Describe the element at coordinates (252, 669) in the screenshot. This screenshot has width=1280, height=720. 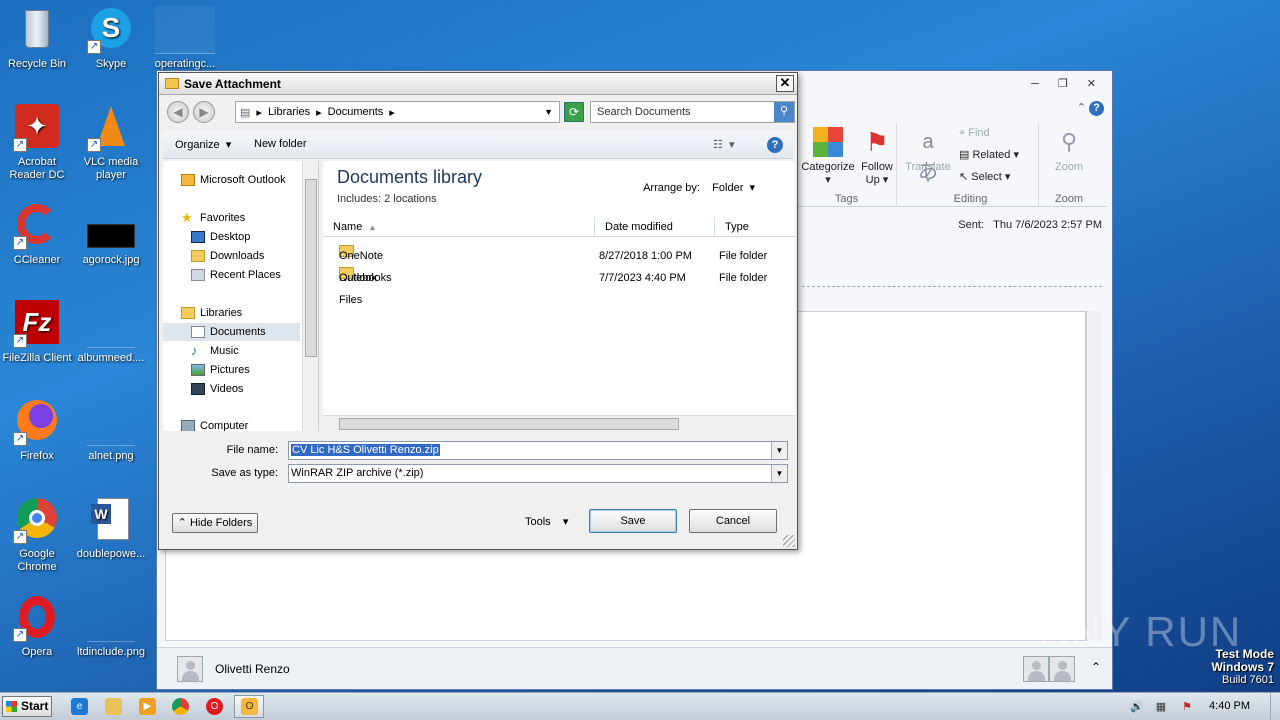
I see `sender-name: Olivetti Renzo` at that location.